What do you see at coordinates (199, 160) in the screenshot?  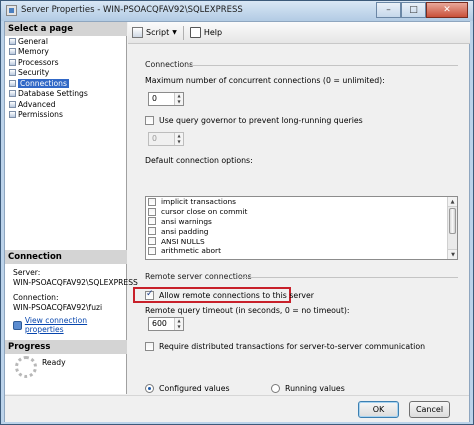 I see `default-options-label: Default connection options:` at bounding box center [199, 160].